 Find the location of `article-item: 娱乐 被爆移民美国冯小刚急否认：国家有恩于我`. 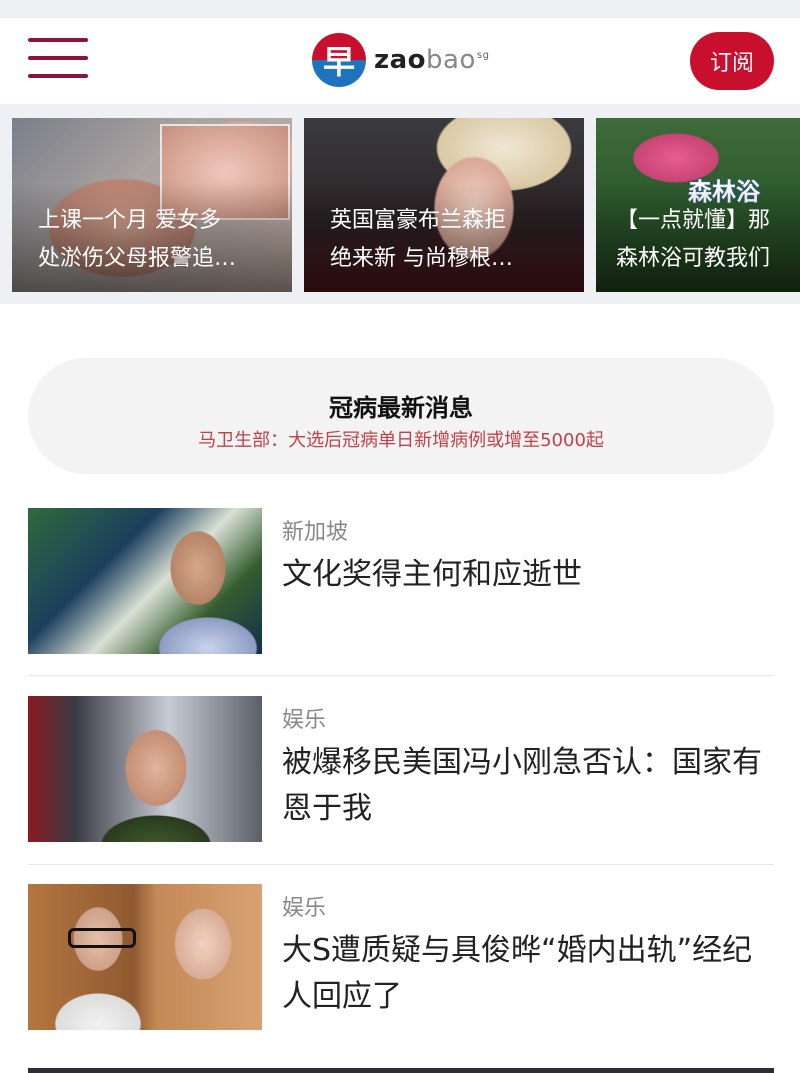

article-item: 娱乐 被爆移民美国冯小刚急否认：国家有恩于我 is located at coordinates (401, 771).